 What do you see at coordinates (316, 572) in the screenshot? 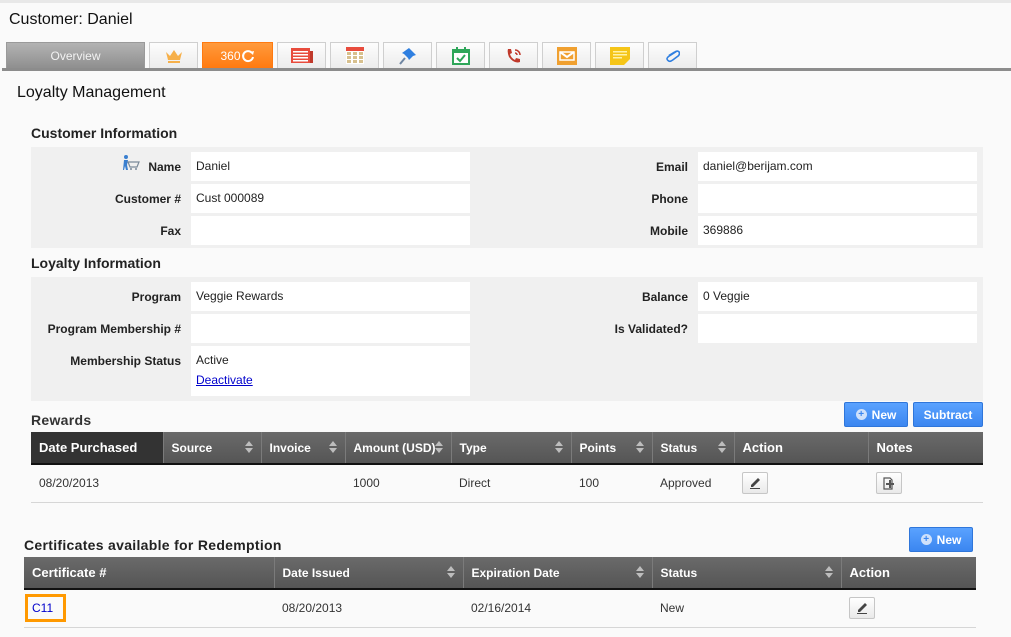
I see `col-label: Date Issued` at bounding box center [316, 572].